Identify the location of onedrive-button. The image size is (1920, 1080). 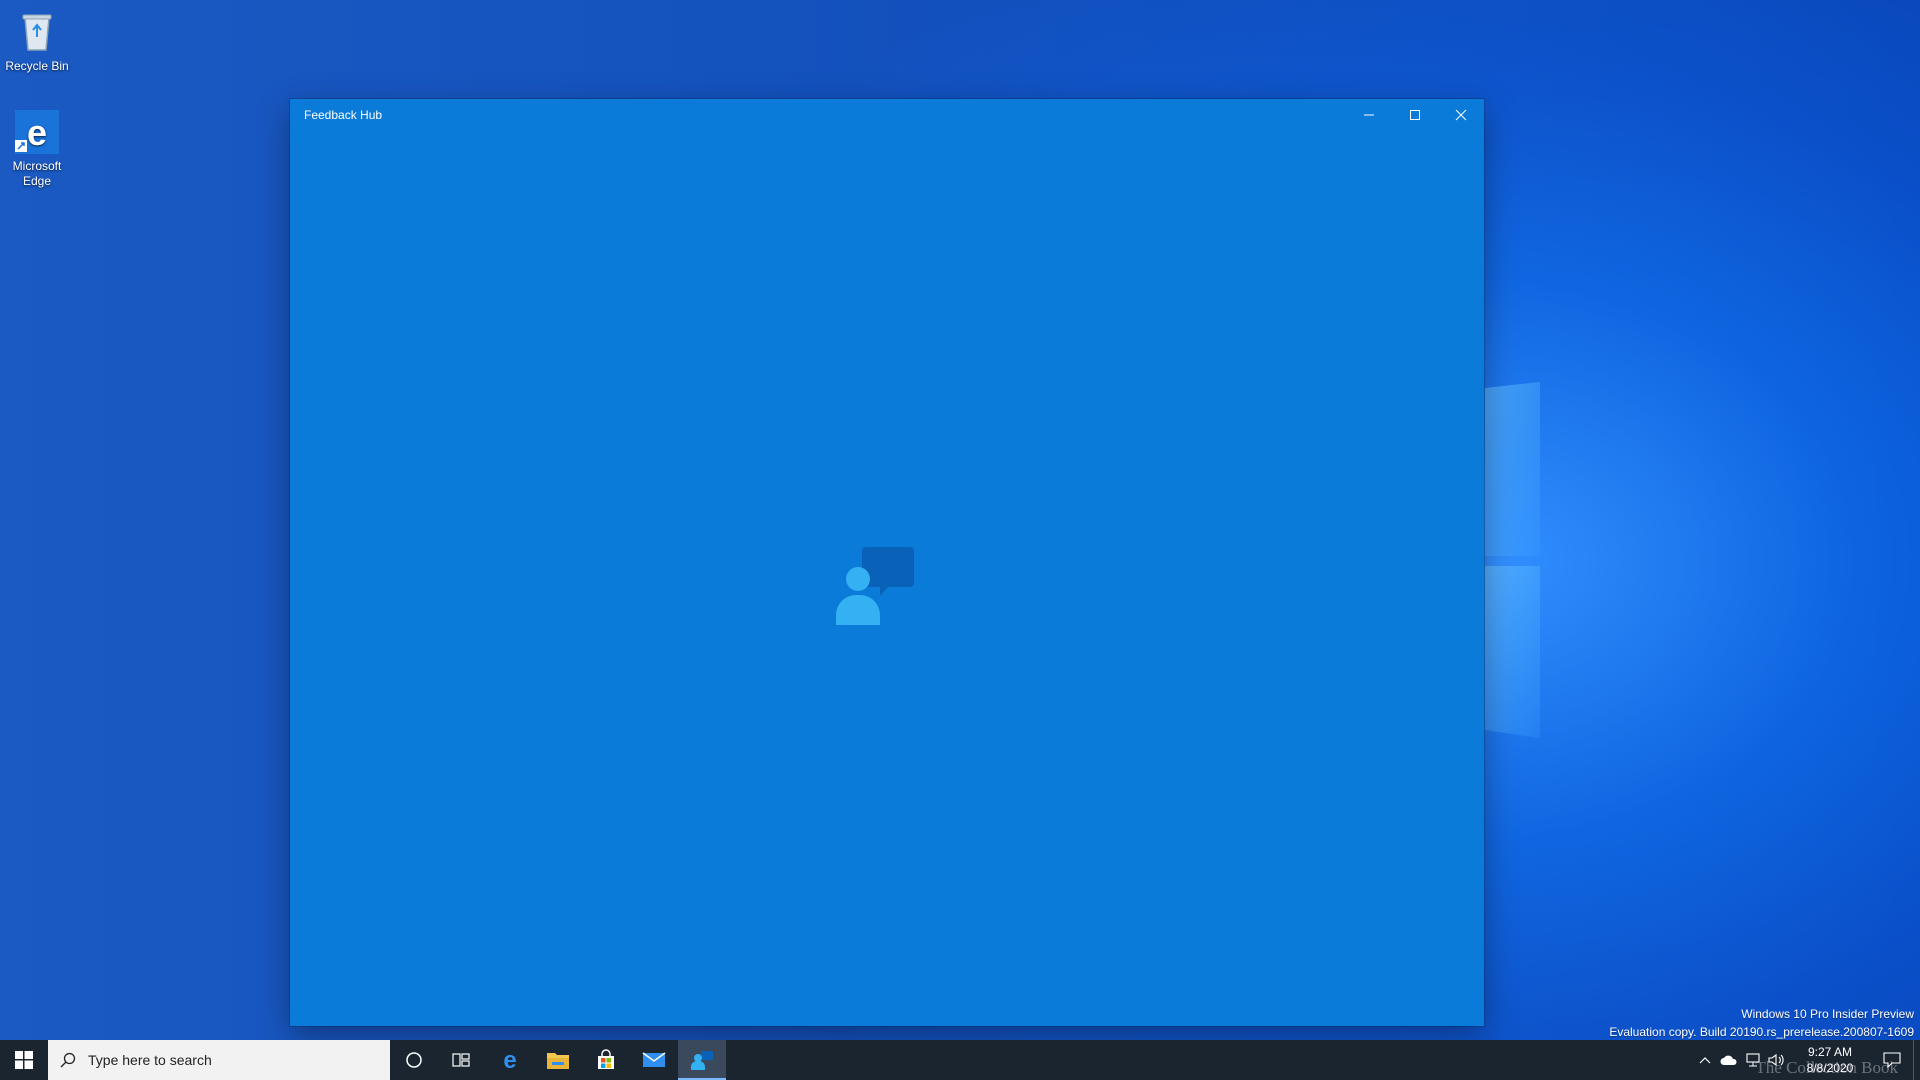
(1729, 1060).